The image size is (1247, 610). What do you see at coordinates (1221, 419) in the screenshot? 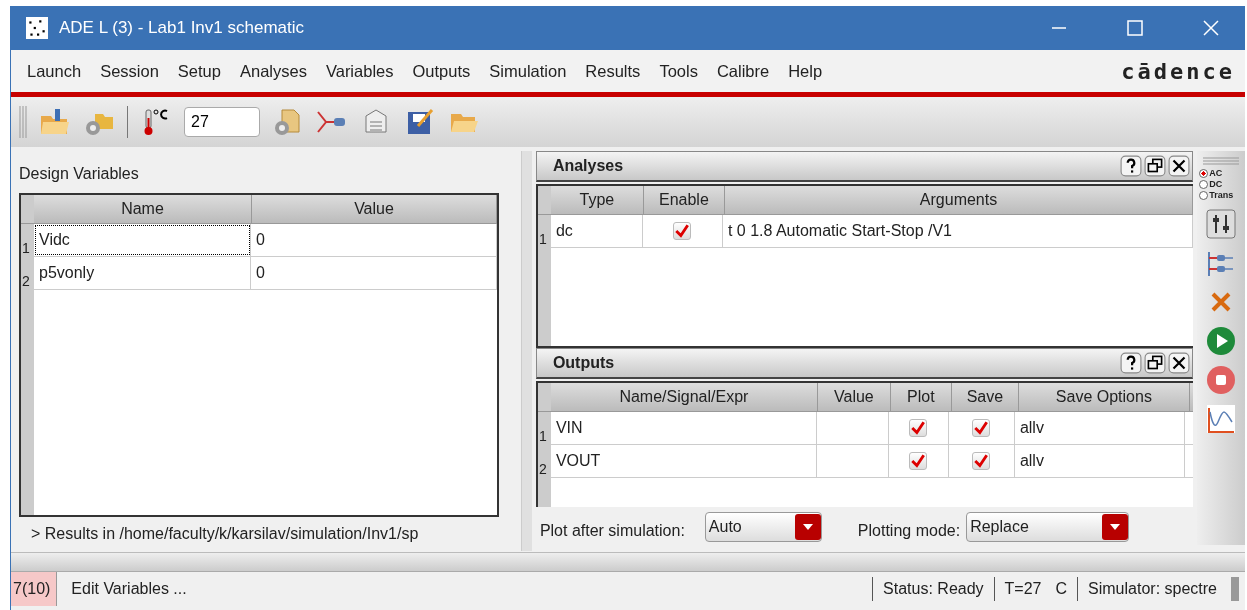
I see `waveform-icon` at bounding box center [1221, 419].